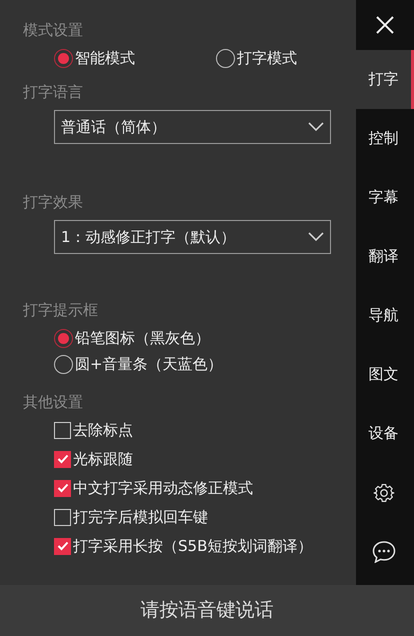  What do you see at coordinates (385, 197) in the screenshot?
I see `sidebar-tab: 字幕` at bounding box center [385, 197].